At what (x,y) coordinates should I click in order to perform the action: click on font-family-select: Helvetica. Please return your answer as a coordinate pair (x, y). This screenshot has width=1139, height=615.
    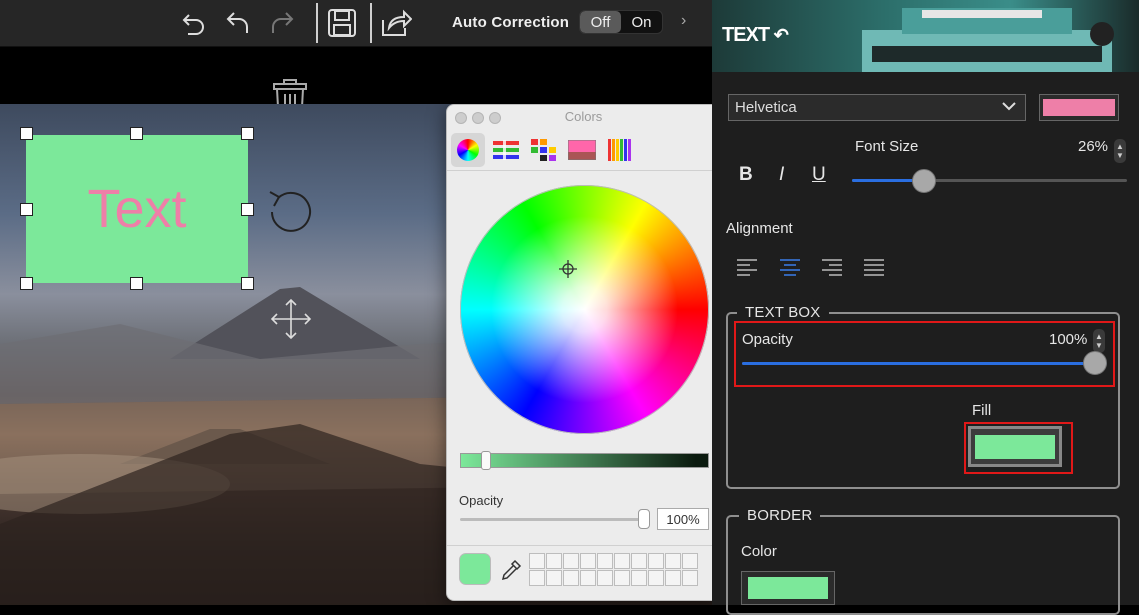
    Looking at the image, I should click on (877, 107).